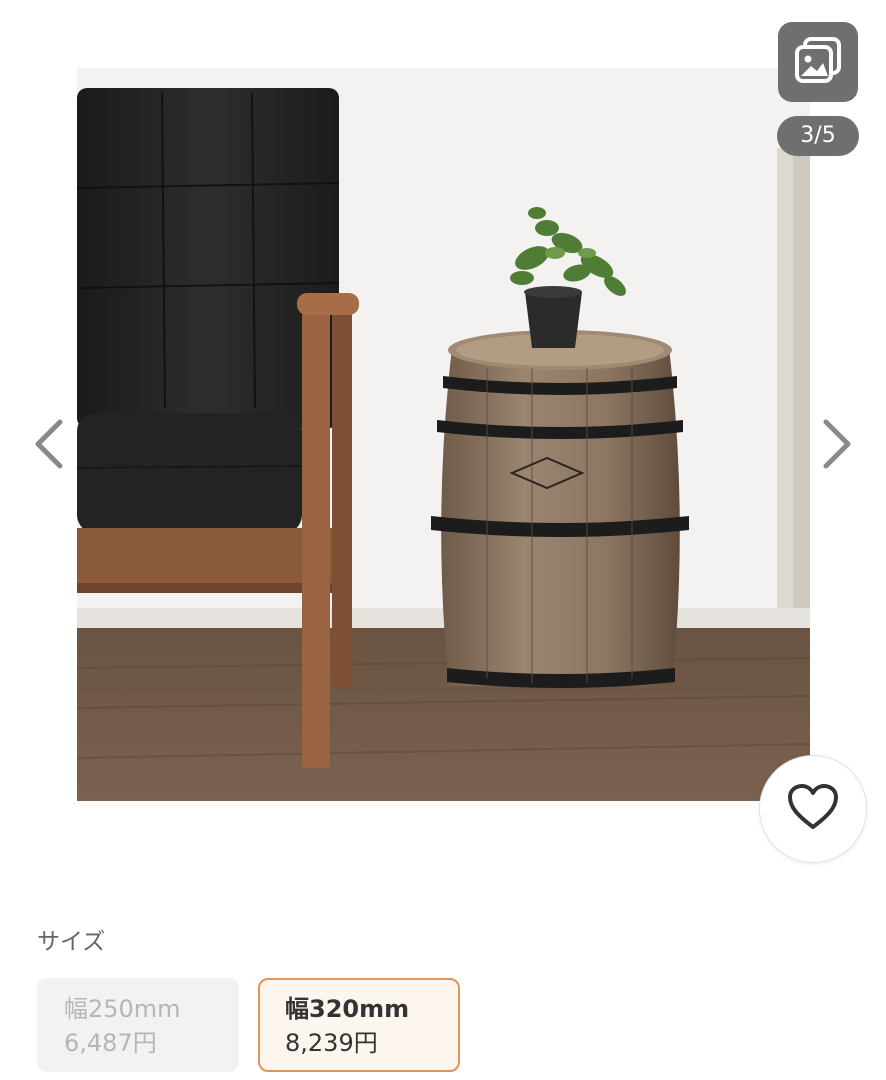  What do you see at coordinates (71, 942) in the screenshot?
I see `size-label: サイズ` at bounding box center [71, 942].